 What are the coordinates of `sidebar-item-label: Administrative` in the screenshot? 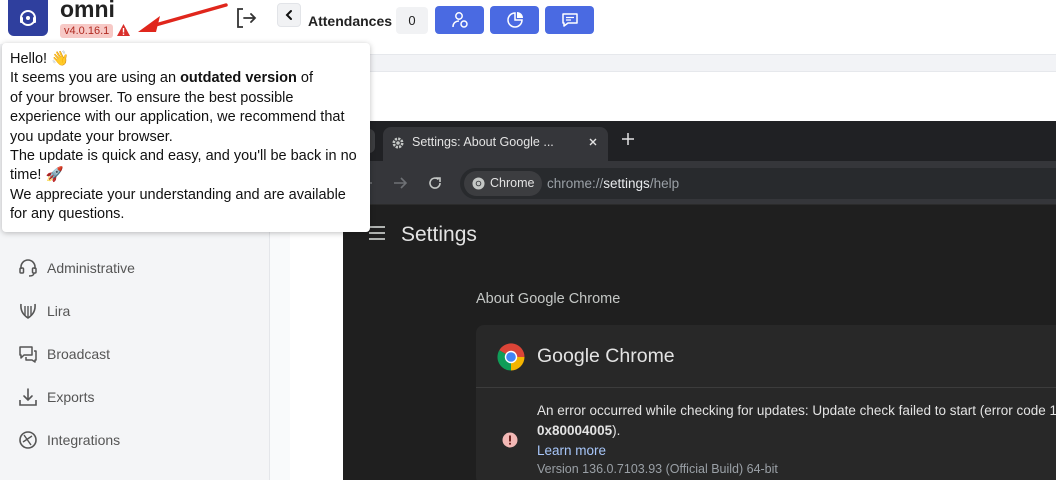 It's located at (91, 268).